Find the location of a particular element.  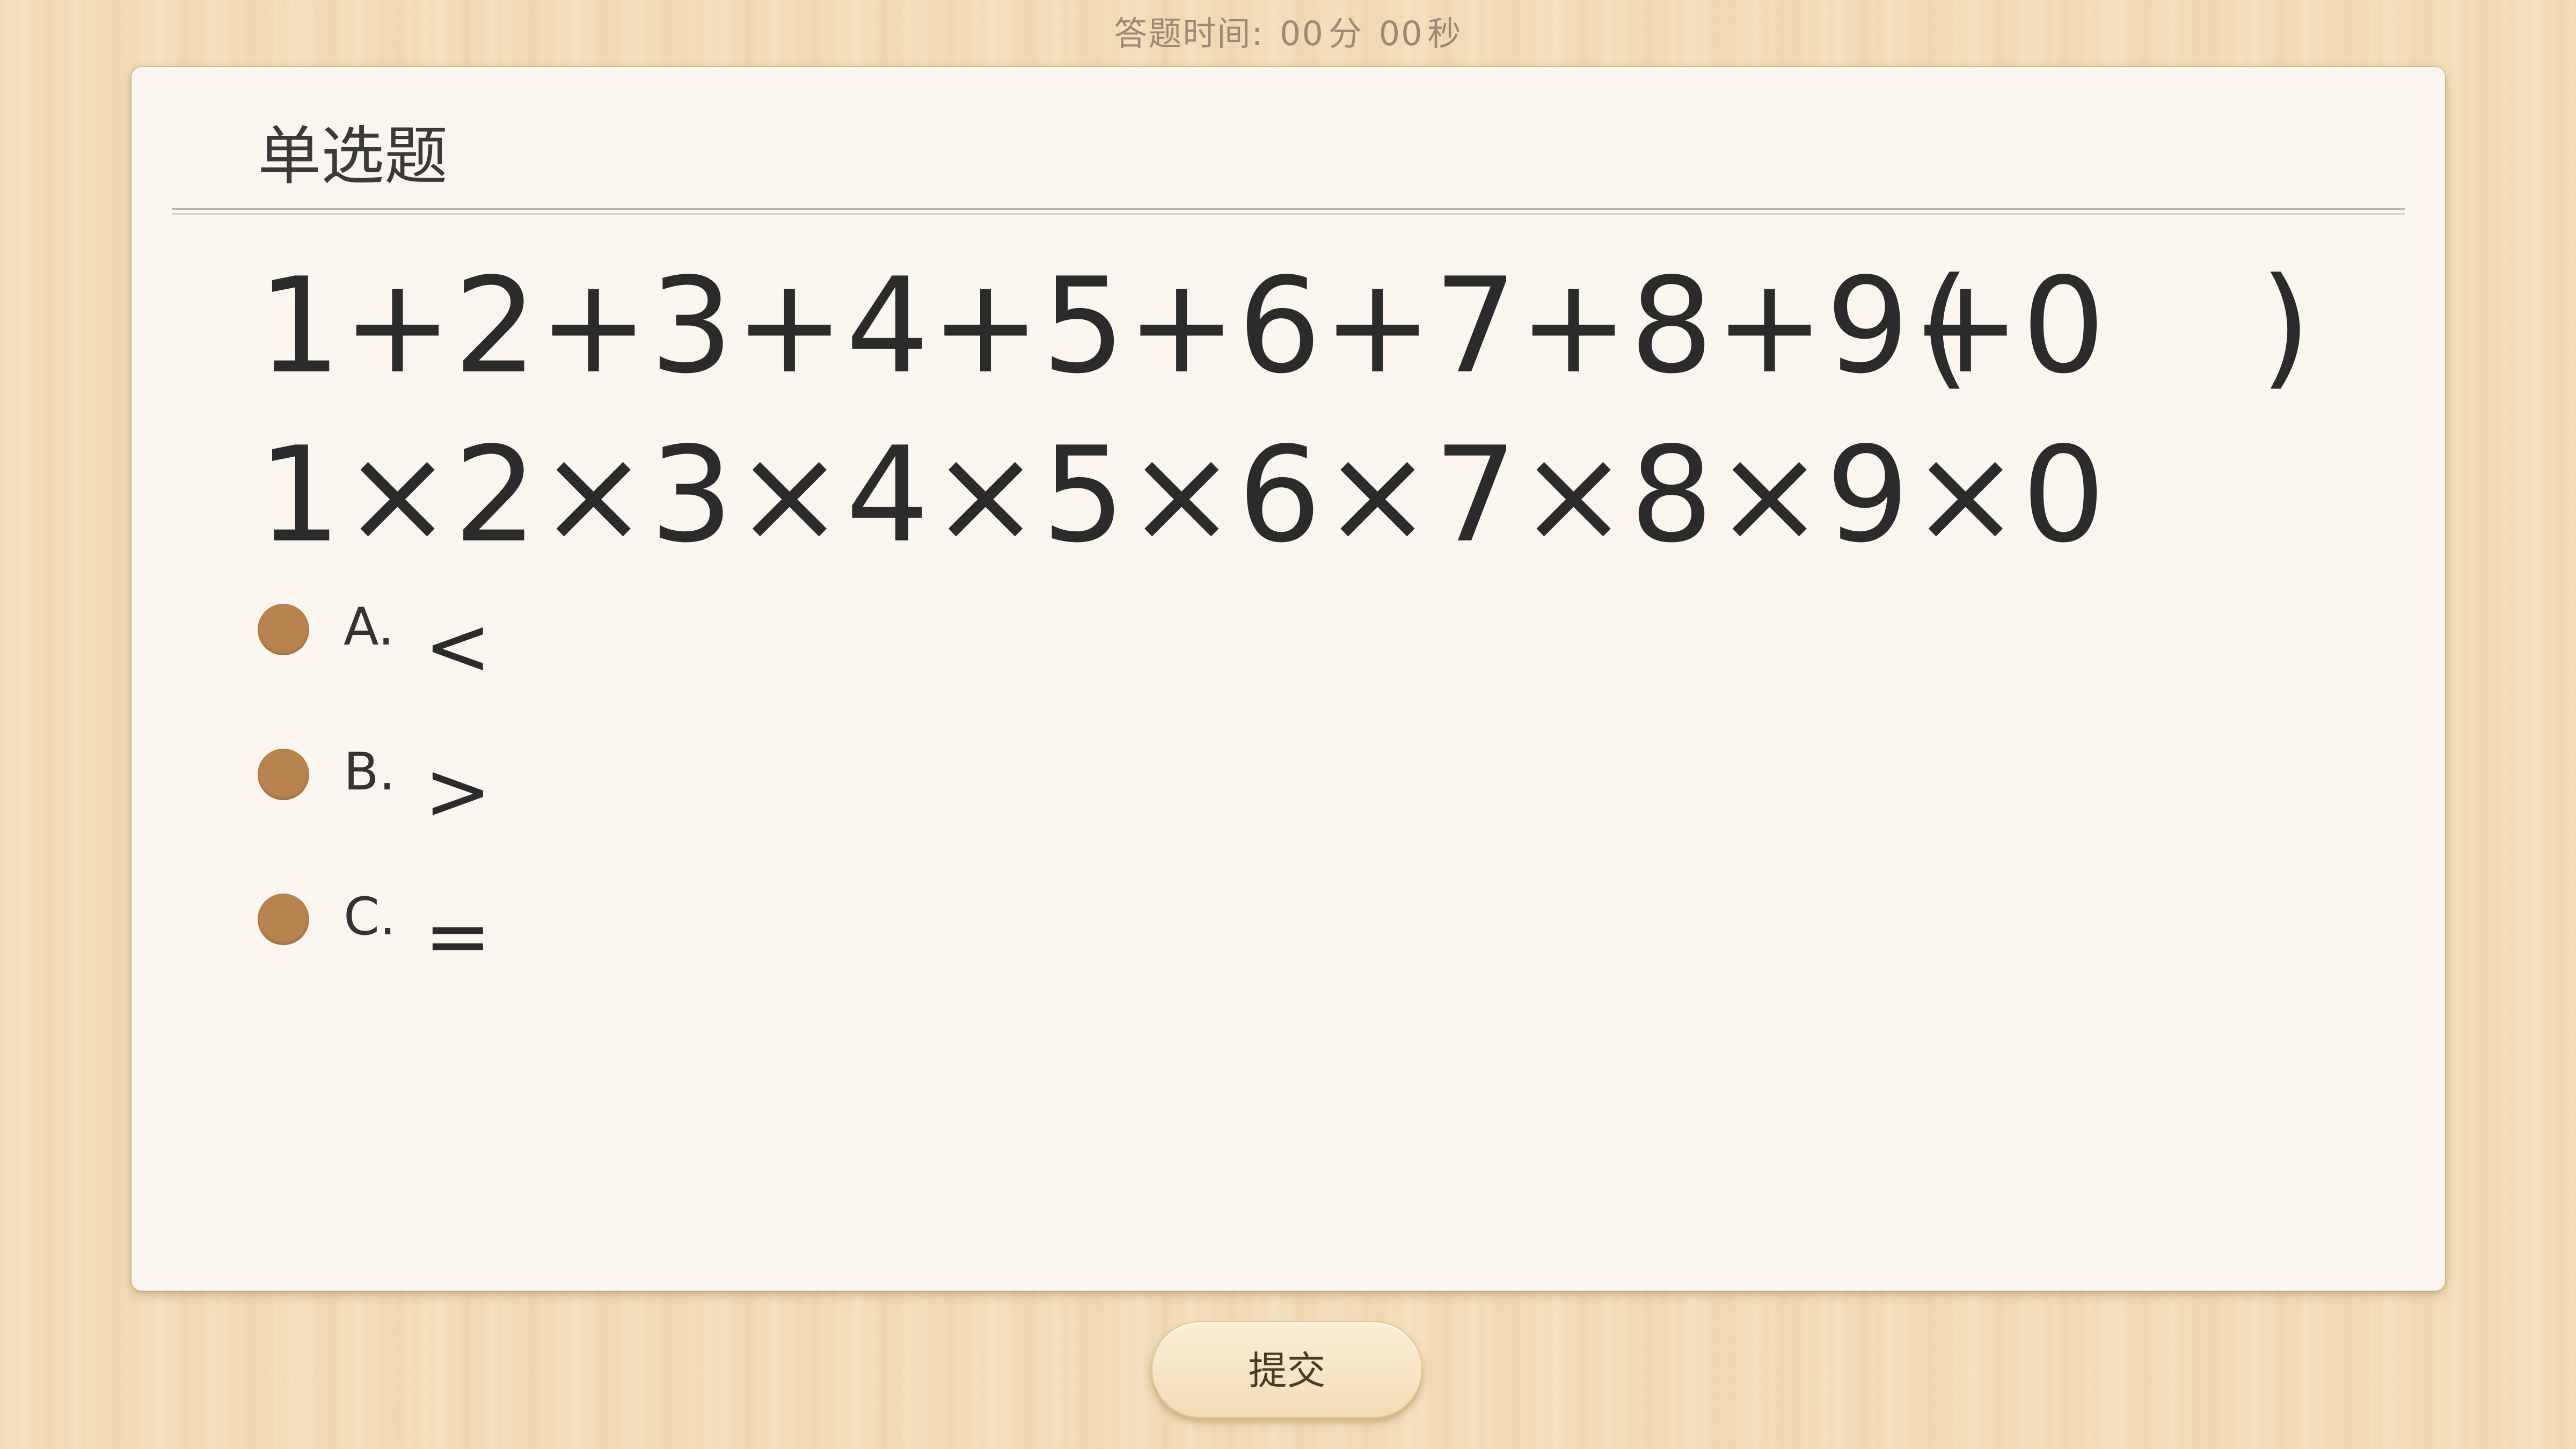

timer-minutes-unit: 分 is located at coordinates (1345, 33).